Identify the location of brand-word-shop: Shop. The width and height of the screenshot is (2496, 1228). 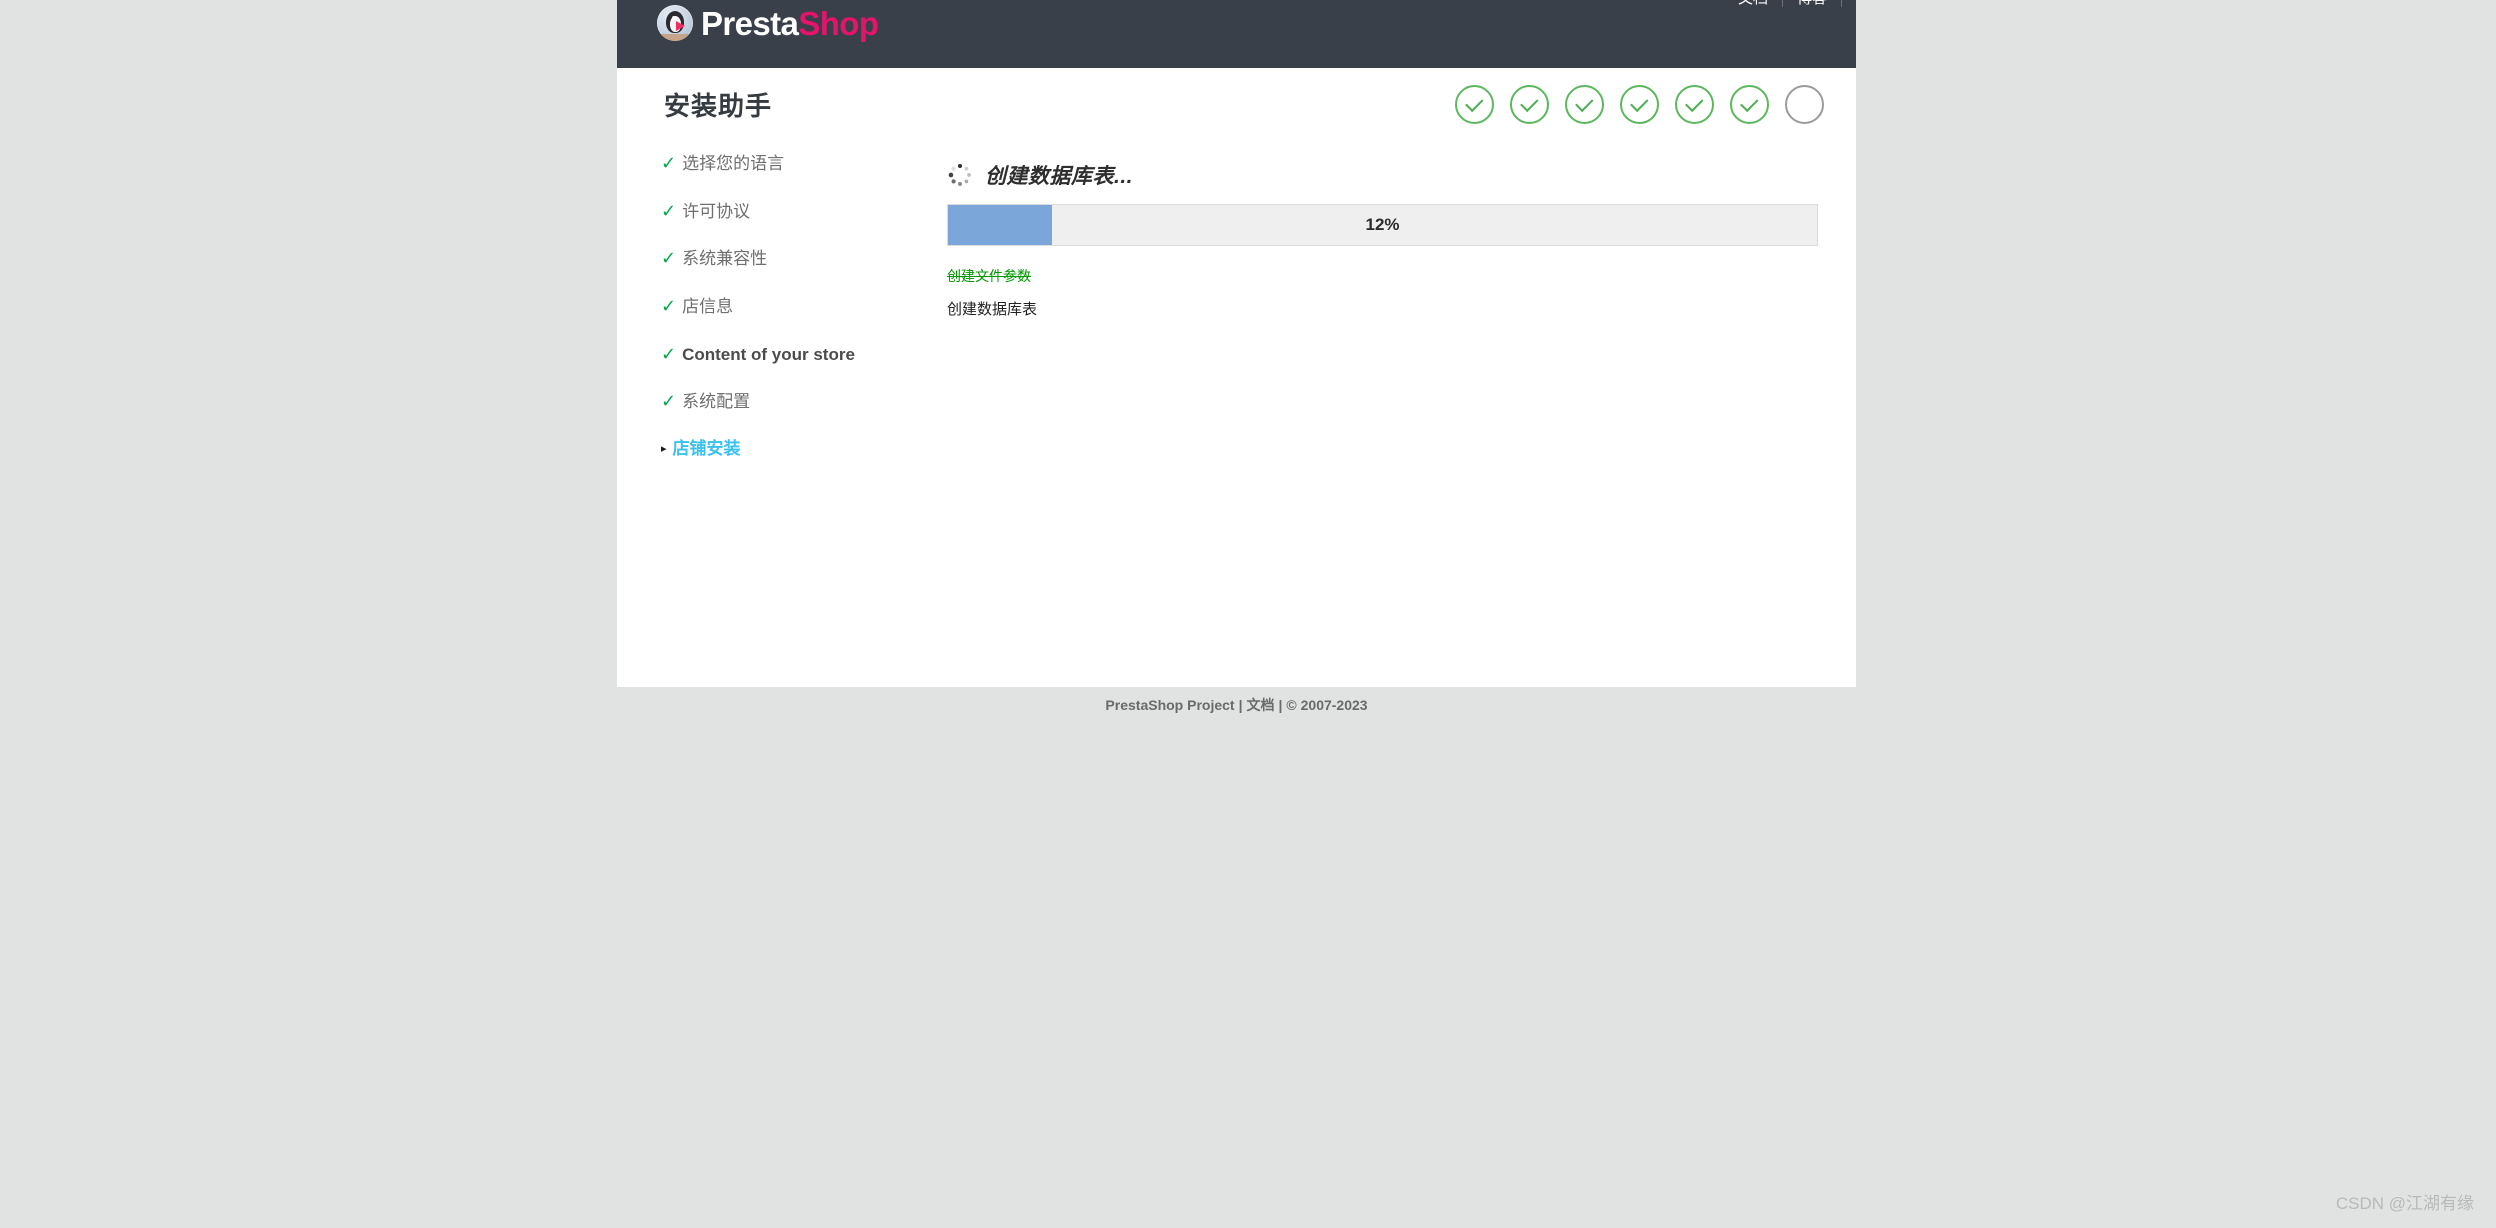
(838, 23).